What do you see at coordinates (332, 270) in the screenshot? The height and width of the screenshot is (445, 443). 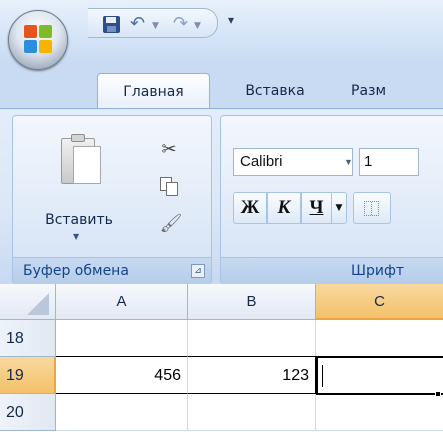 I see `font-group-label: Шрифт` at bounding box center [332, 270].